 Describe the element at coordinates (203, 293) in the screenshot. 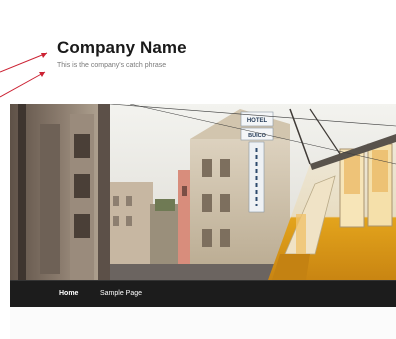

I see `main-navigation: Home Sample Page` at that location.